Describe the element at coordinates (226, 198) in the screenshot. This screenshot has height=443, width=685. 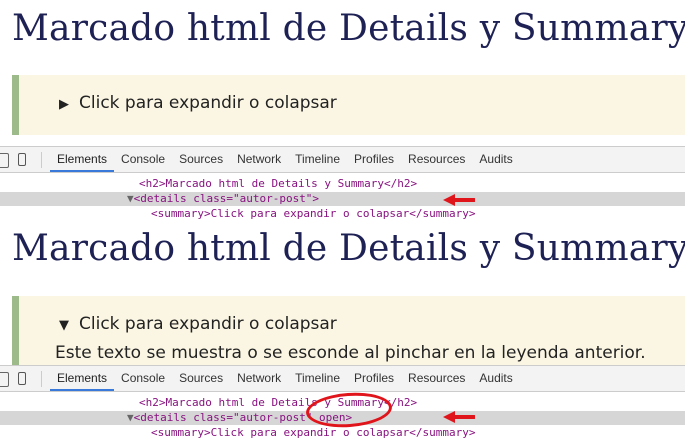
I see `dom-text: <details class="autor-post">` at that location.